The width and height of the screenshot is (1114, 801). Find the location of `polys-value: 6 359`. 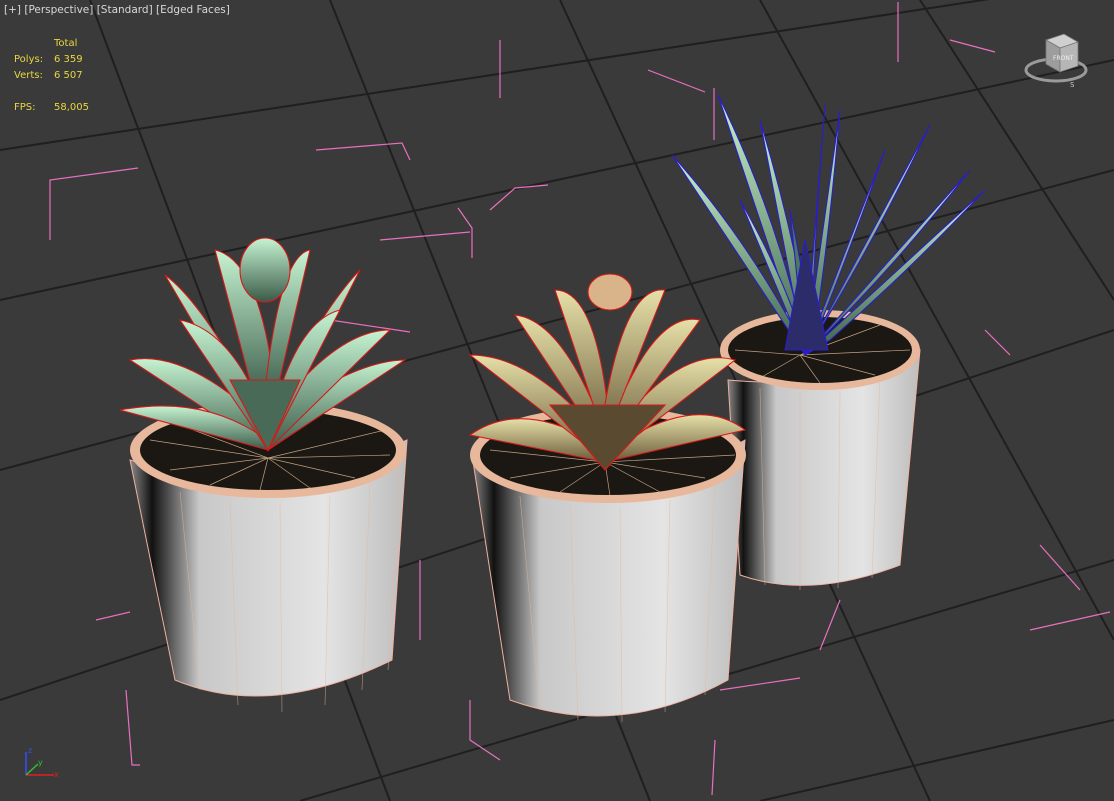

polys-value: 6 359 is located at coordinates (68, 59).